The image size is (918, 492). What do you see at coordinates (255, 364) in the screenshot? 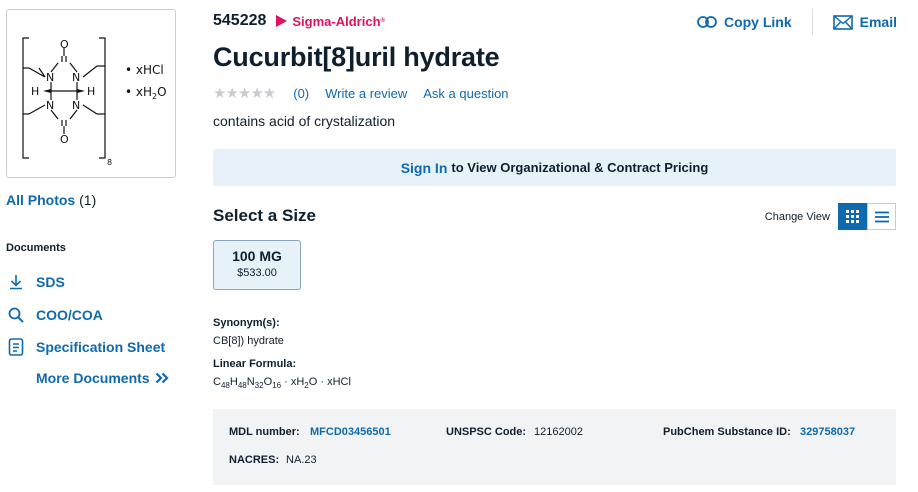
I see `linear-formula-label: Linear Formula:` at bounding box center [255, 364].